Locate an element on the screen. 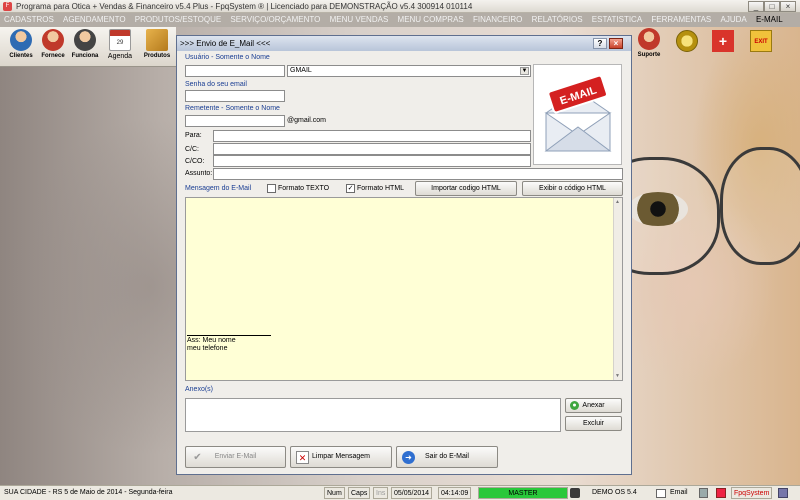 The width and height of the screenshot is (800, 500). boxes-icon is located at coordinates (157, 40).